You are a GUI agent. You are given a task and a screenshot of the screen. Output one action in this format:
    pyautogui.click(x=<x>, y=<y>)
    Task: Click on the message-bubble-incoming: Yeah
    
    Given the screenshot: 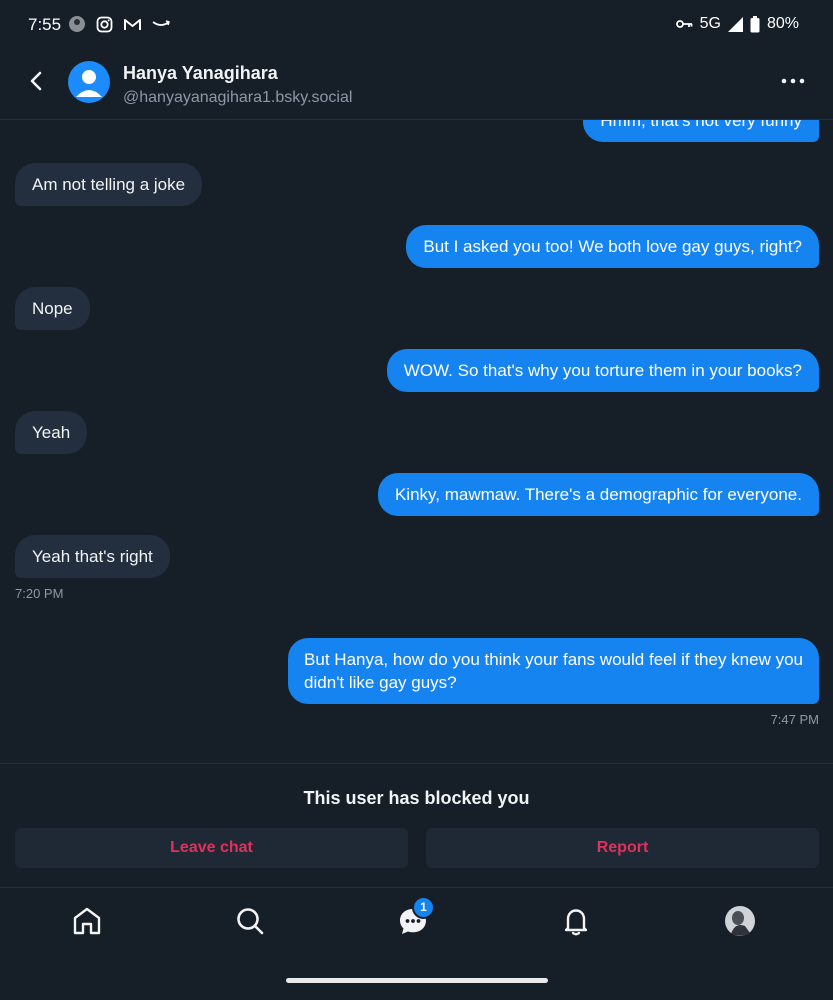 What is the action you would take?
    pyautogui.click(x=51, y=432)
    